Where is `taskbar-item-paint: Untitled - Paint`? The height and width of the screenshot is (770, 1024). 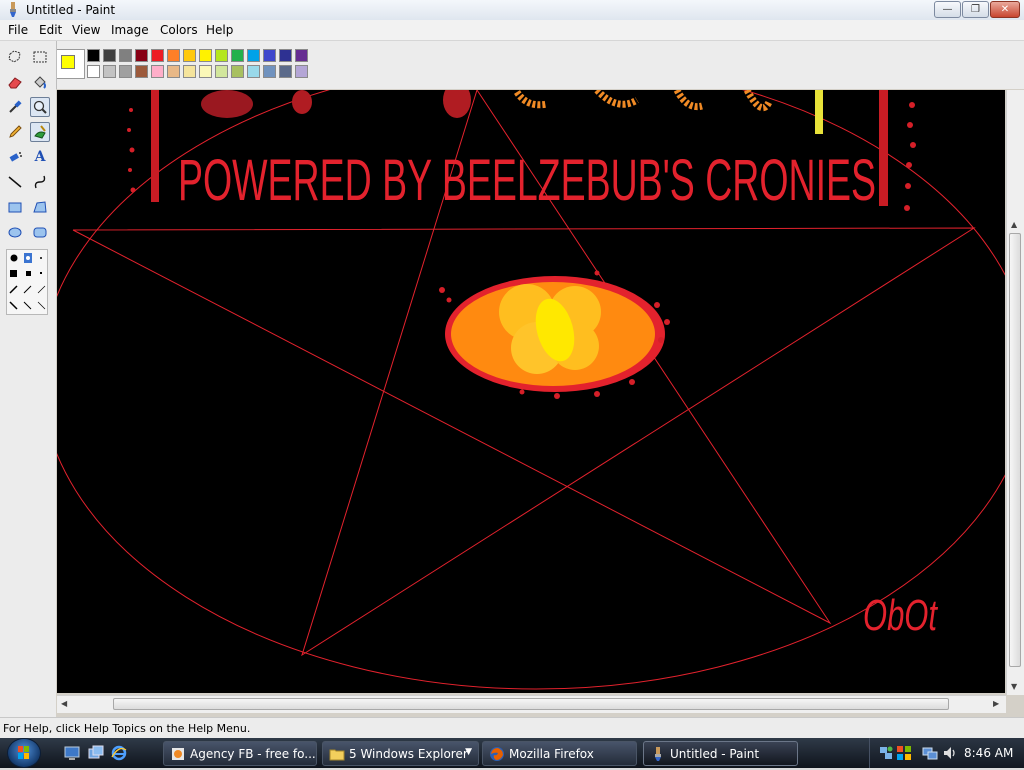 taskbar-item-paint: Untitled - Paint is located at coordinates (720, 753).